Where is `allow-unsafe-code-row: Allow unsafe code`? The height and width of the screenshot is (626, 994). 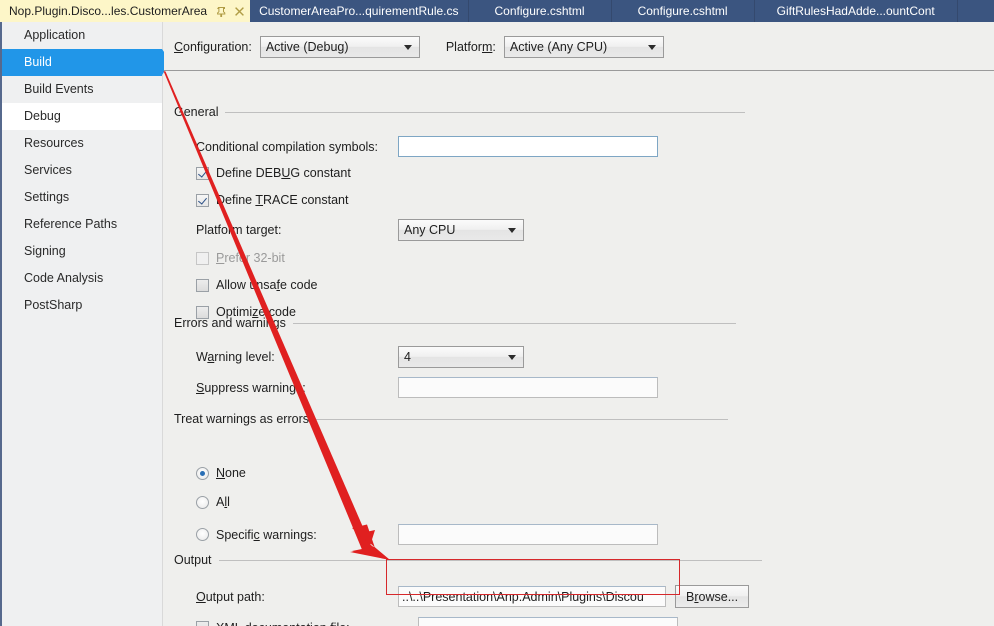 allow-unsafe-code-row: Allow unsafe code is located at coordinates (256, 285).